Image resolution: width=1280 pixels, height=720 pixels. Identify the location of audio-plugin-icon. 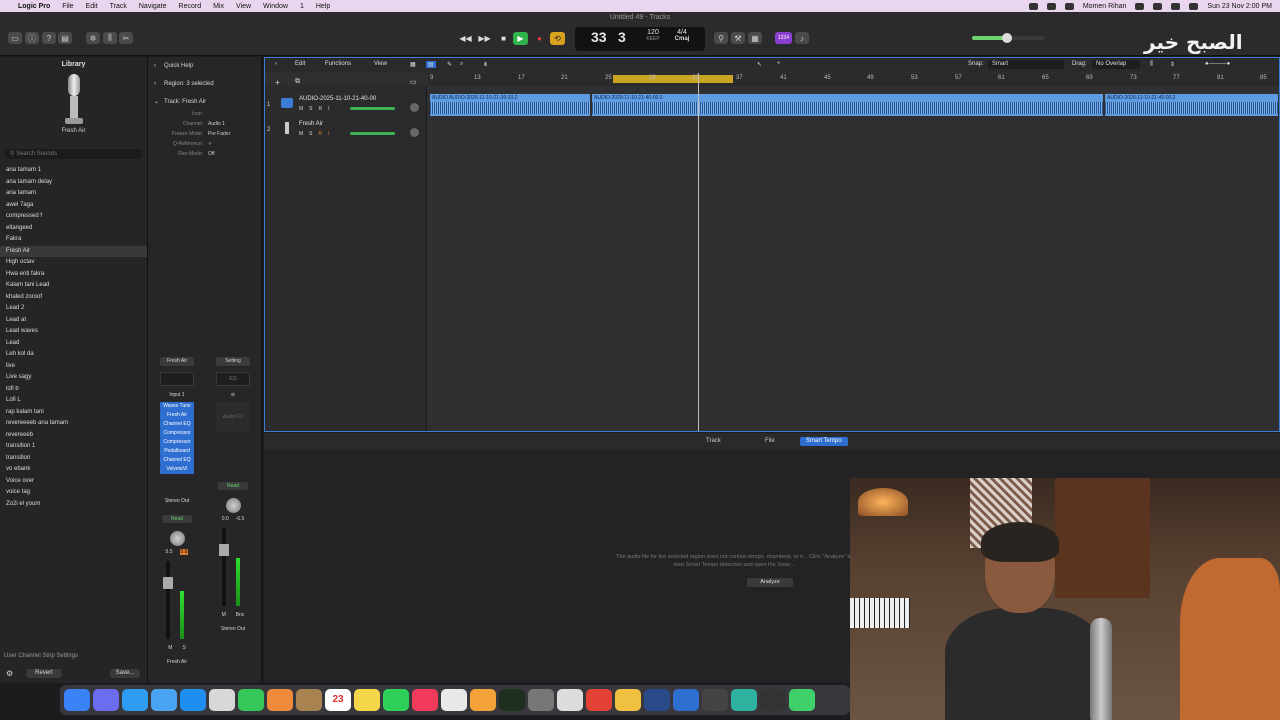
(657, 700).